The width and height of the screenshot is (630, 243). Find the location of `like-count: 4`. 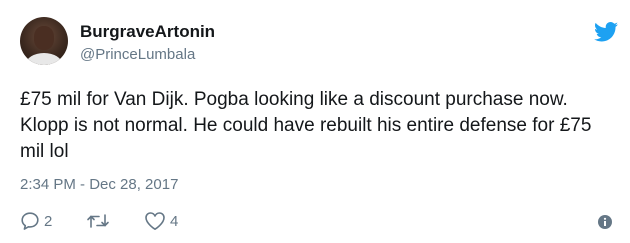

like-count: 4 is located at coordinates (174, 221).